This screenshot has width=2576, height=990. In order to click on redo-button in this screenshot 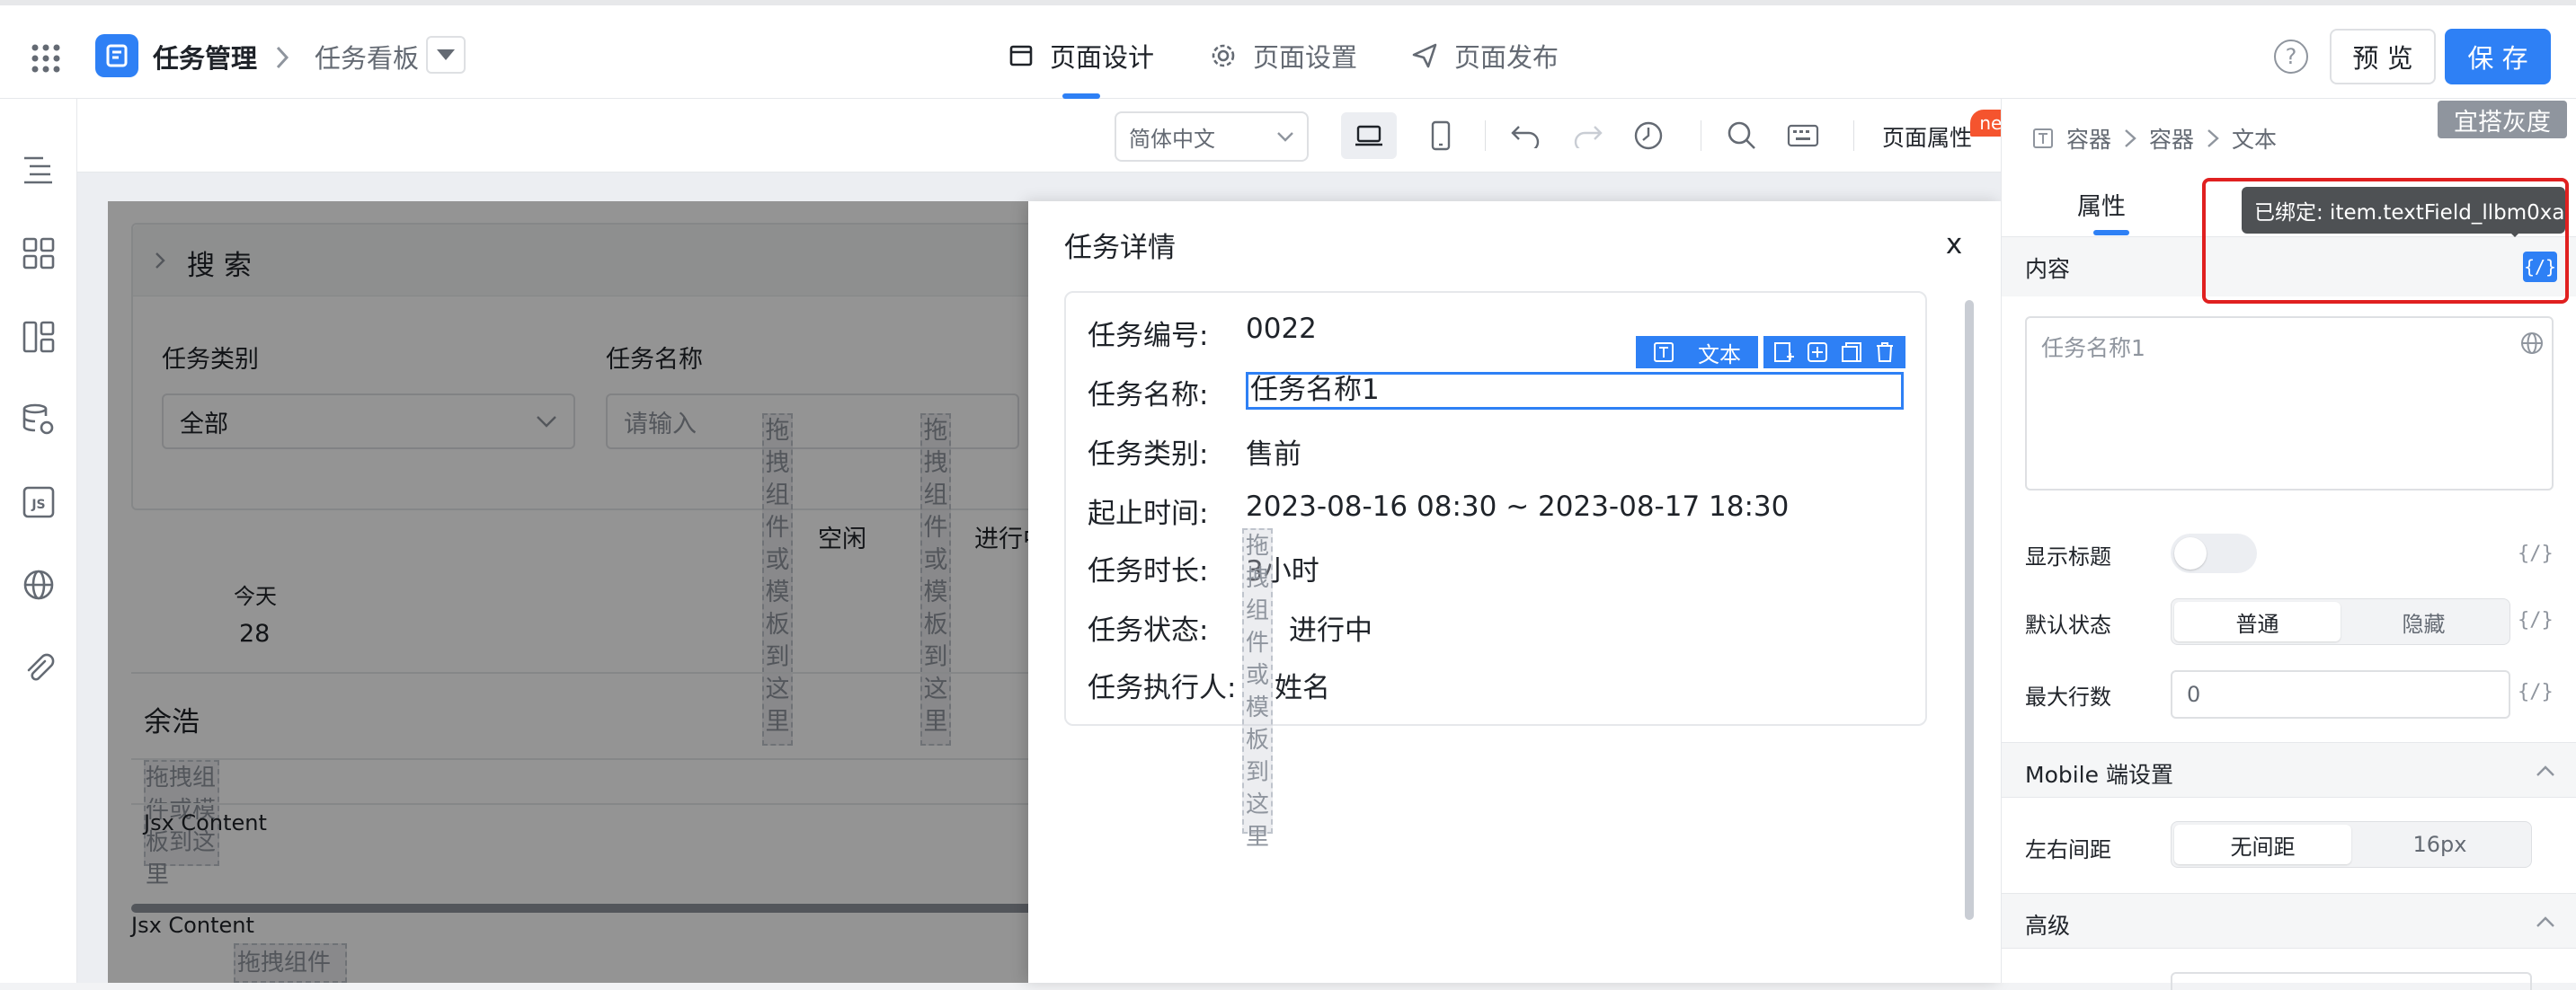, I will do `click(1587, 135)`.